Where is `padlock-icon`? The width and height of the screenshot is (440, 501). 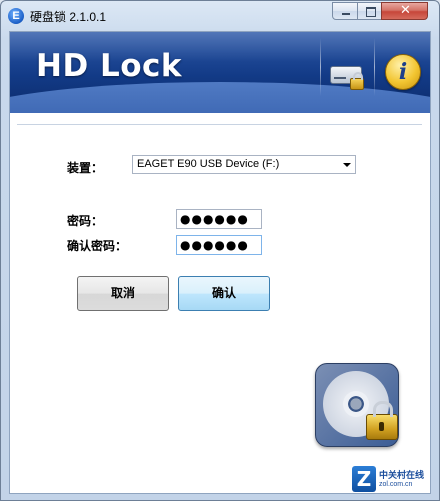
padlock-icon is located at coordinates (382, 420).